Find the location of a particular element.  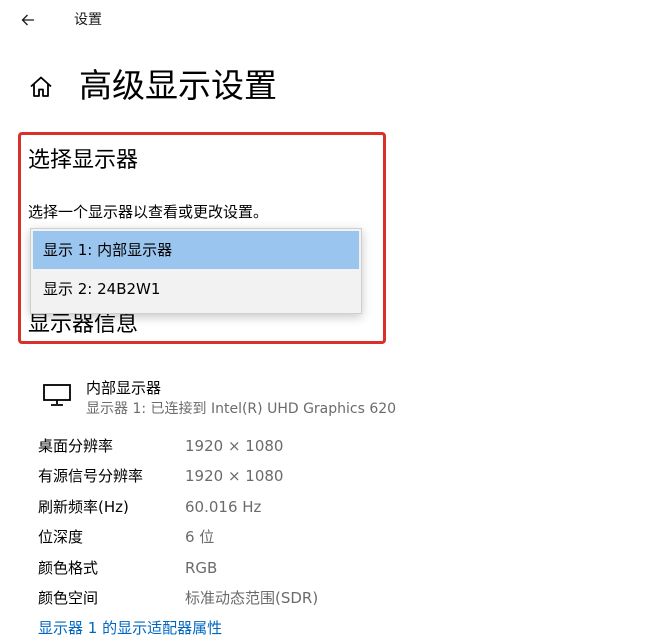

select-display-description: 选择一个显示器以查看或更改设置。 is located at coordinates (148, 212).